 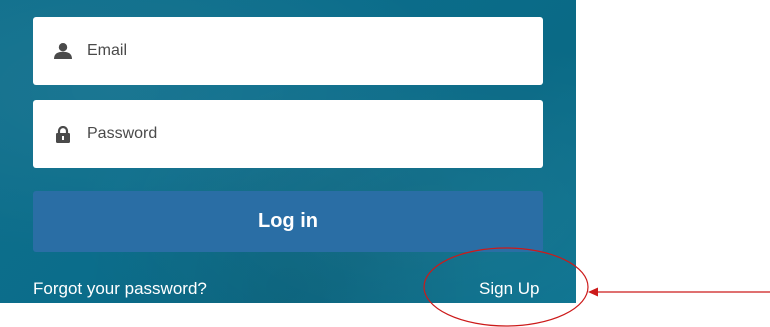 I want to click on forgot-password-link: Forgot your password?, so click(x=120, y=289).